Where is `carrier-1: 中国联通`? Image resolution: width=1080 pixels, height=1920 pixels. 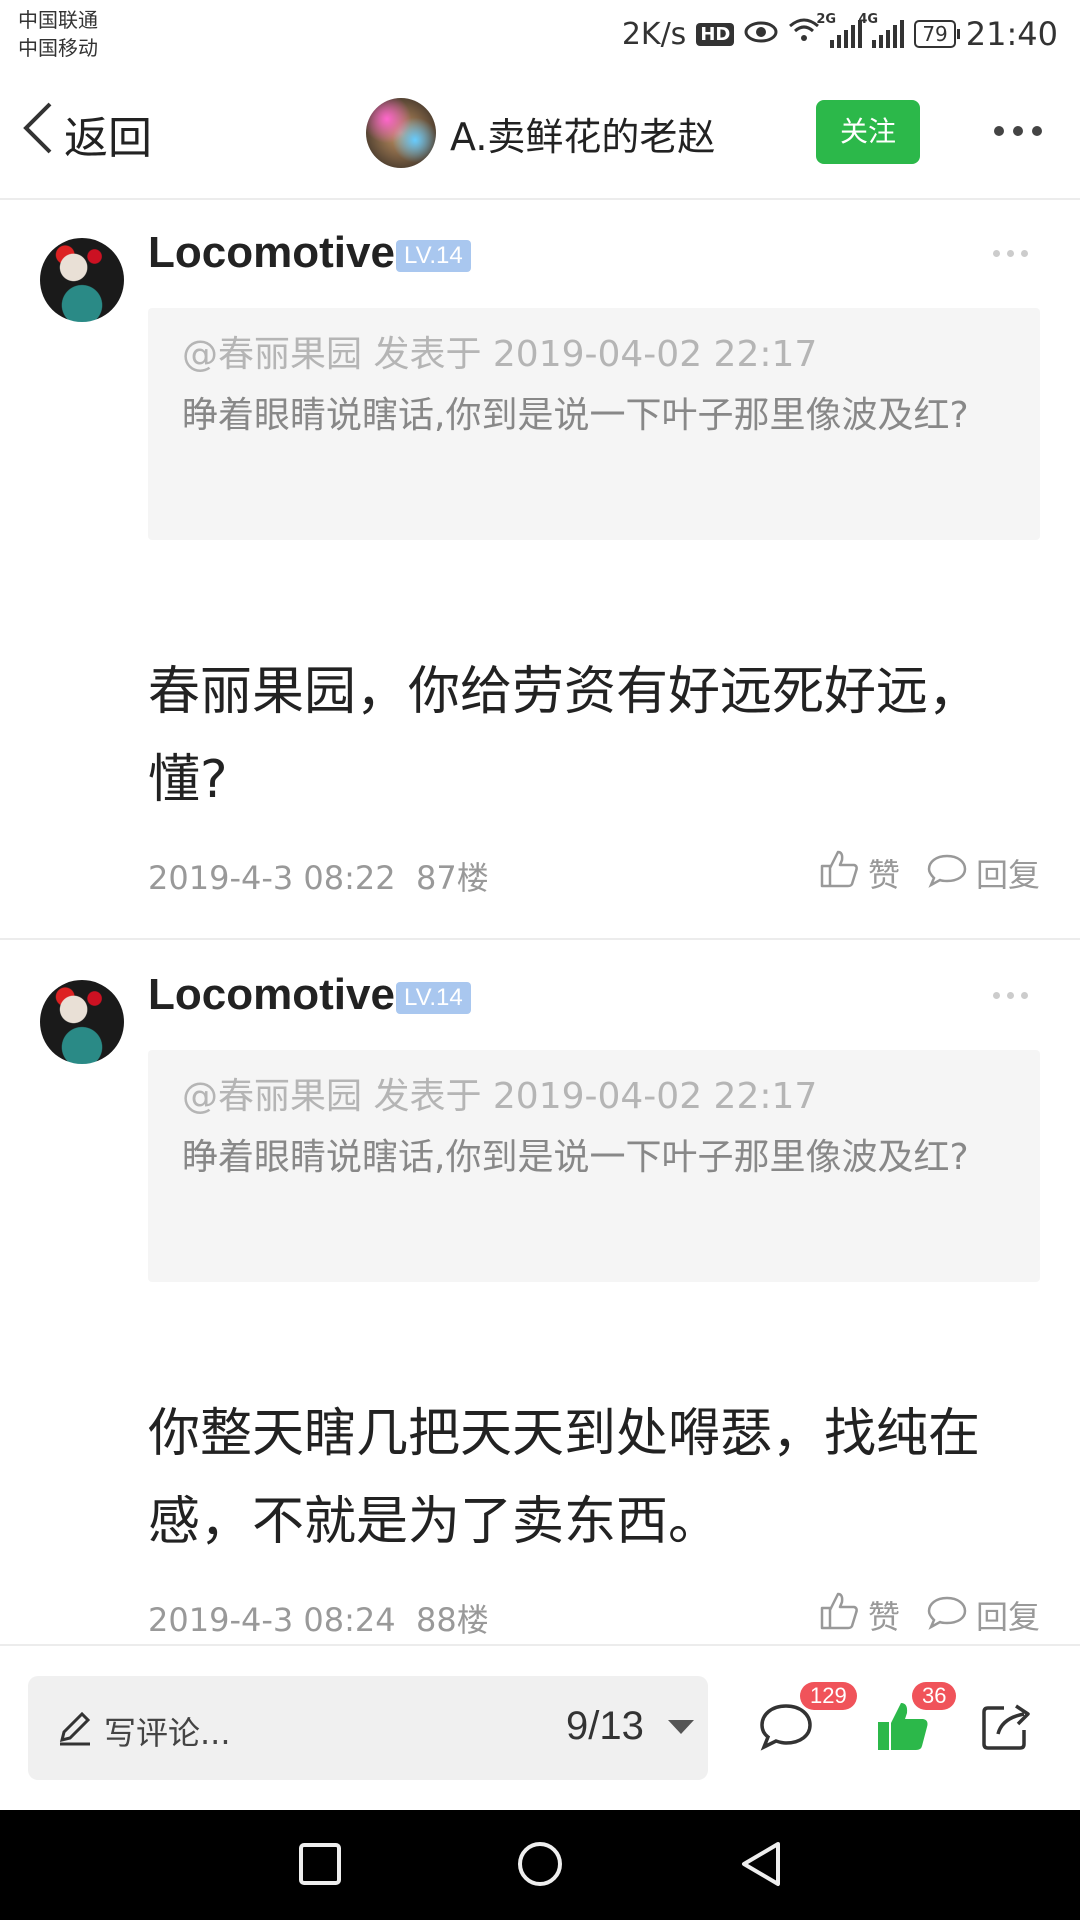
carrier-1: 中国联通 is located at coordinates (58, 20).